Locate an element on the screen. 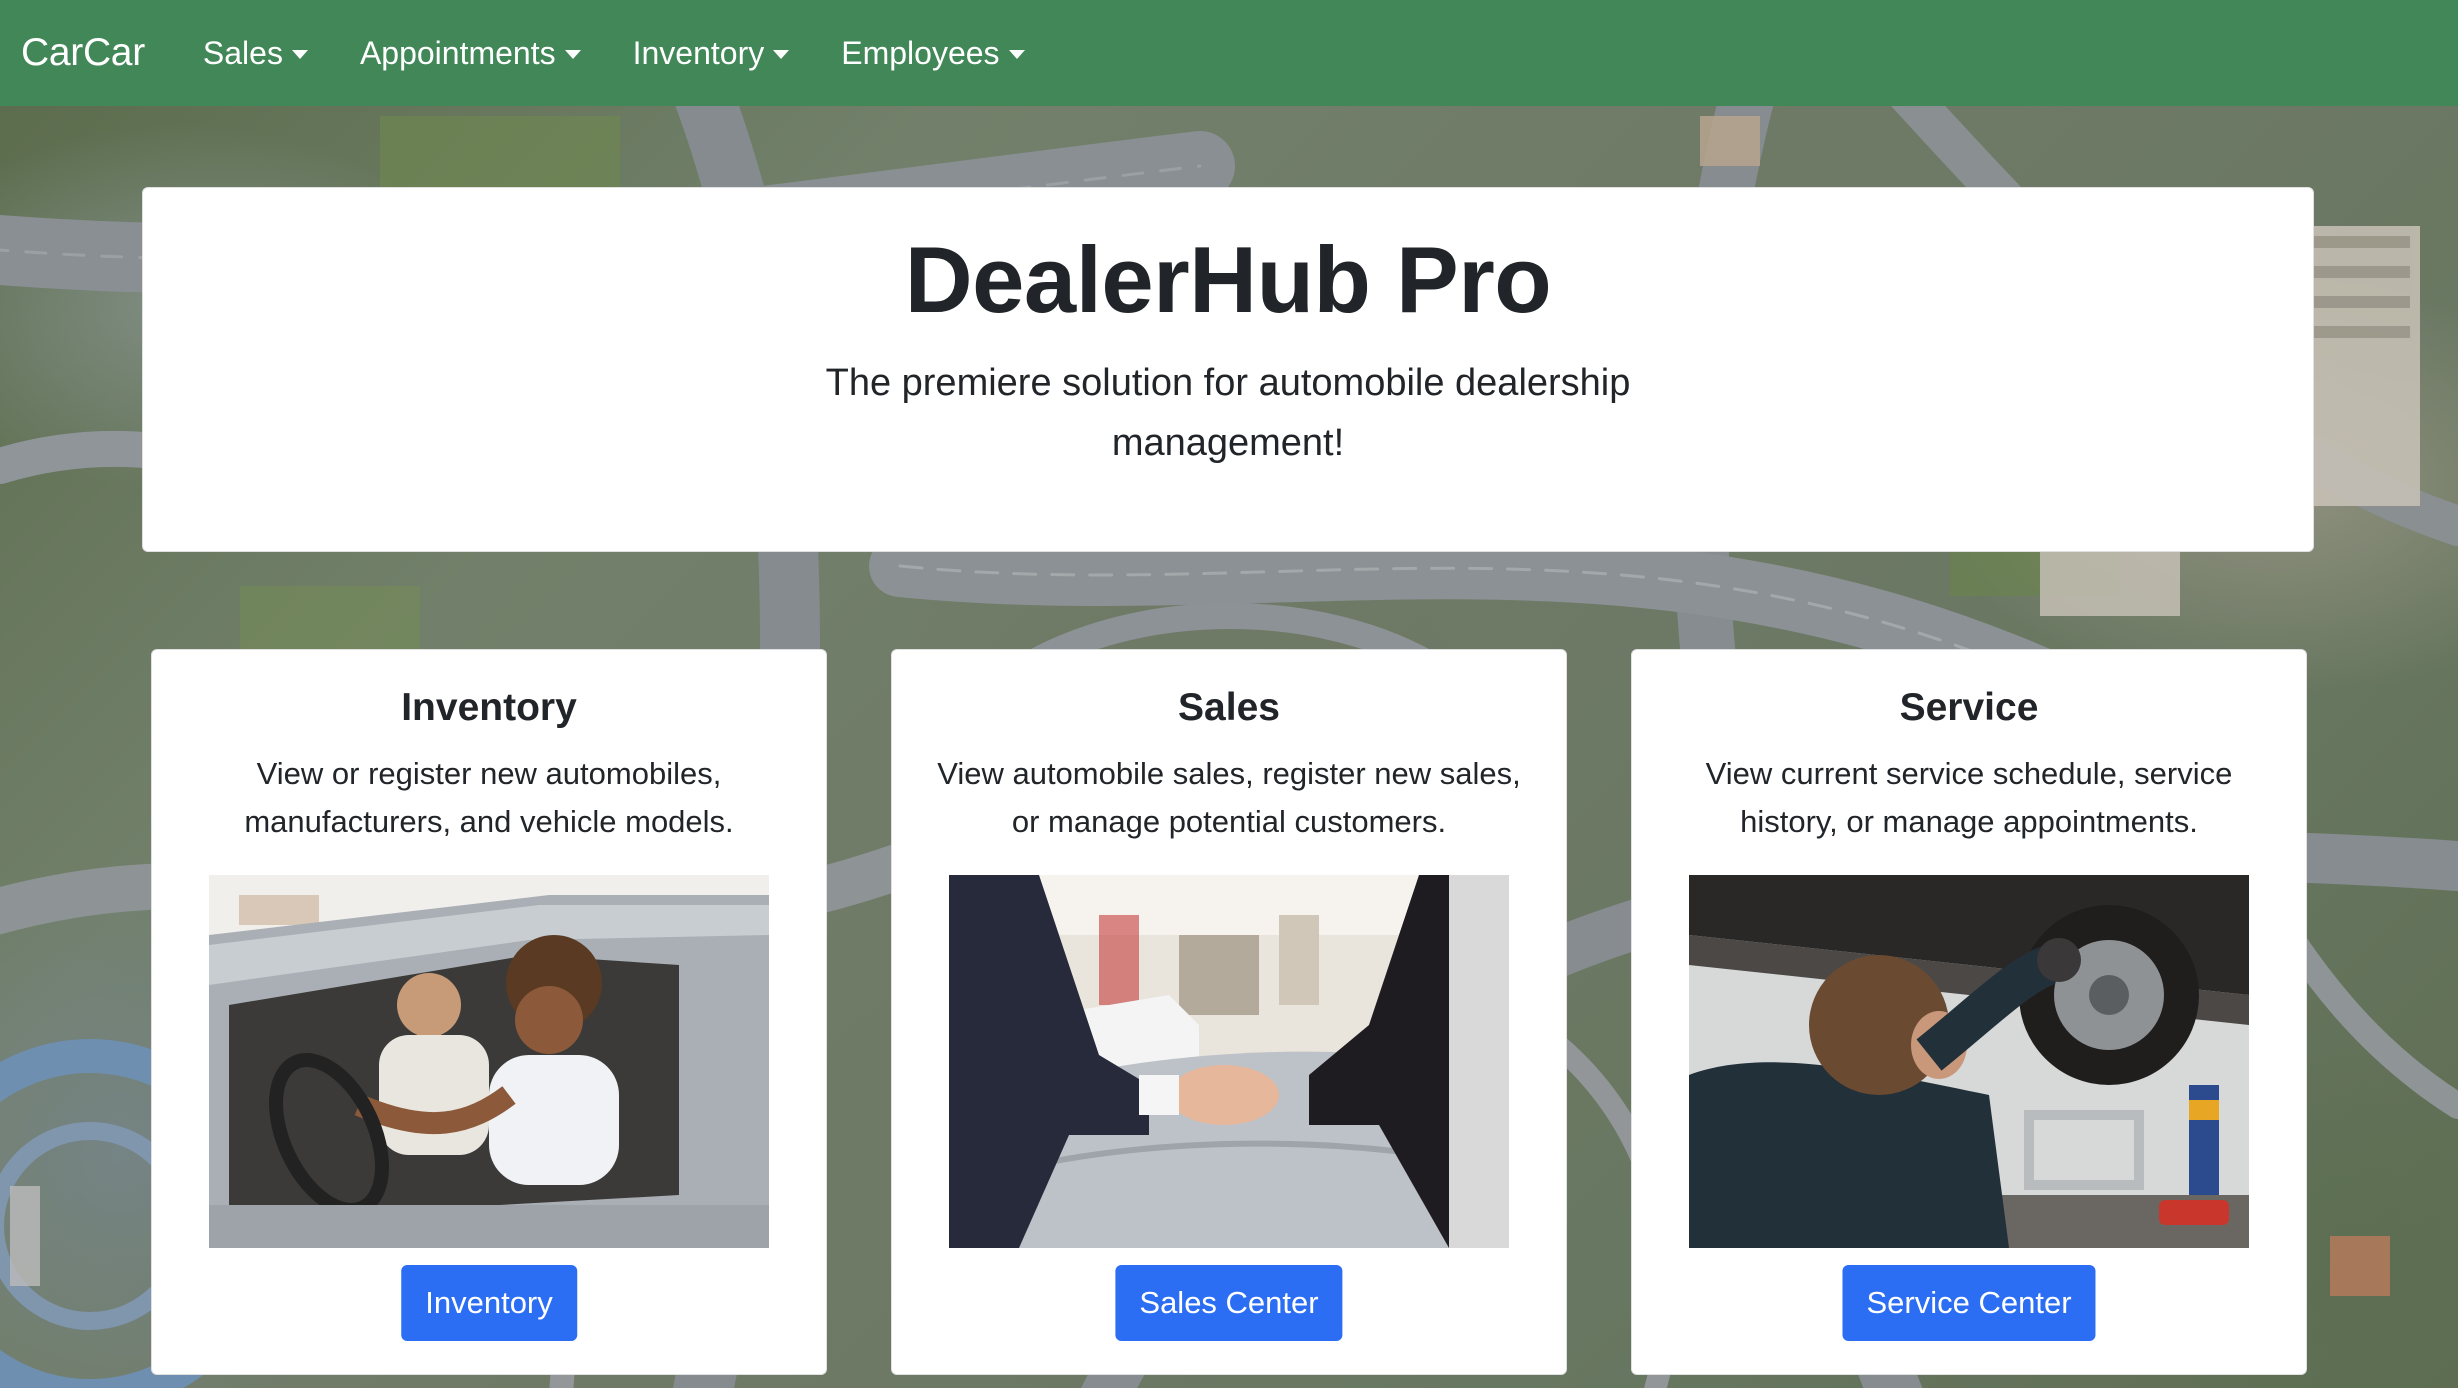  sales-center-button: Sales Center is located at coordinates (1229, 1303).